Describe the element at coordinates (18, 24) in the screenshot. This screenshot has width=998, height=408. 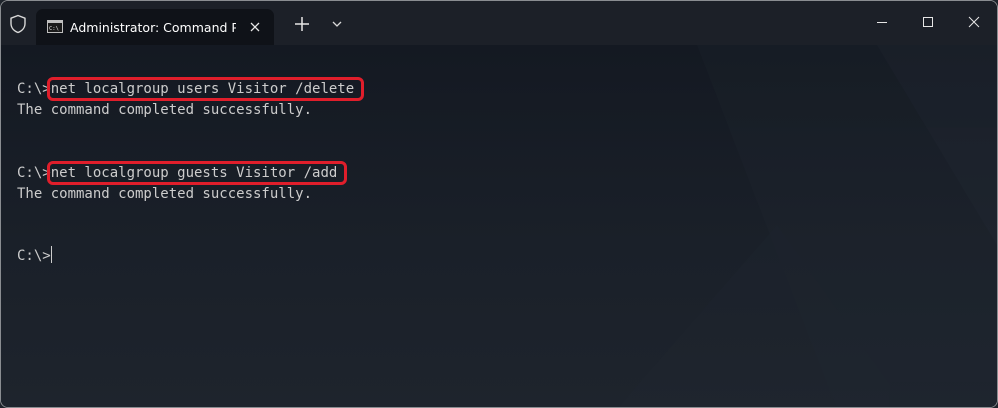
I see `shield-icon` at that location.